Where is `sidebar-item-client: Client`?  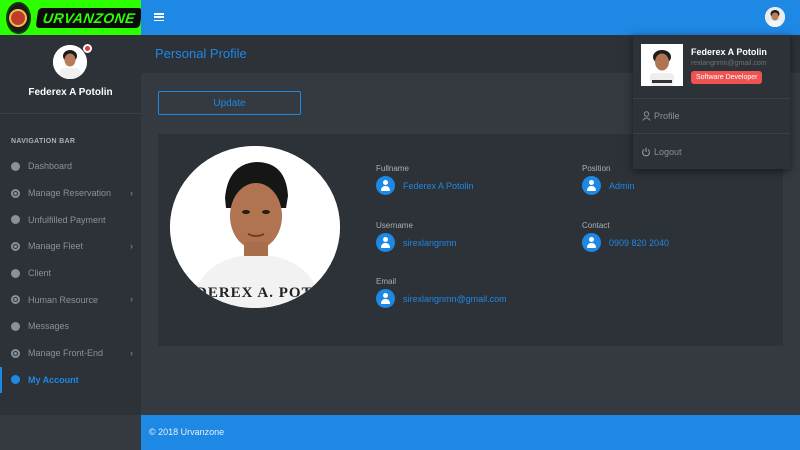 sidebar-item-client: Client is located at coordinates (70, 273).